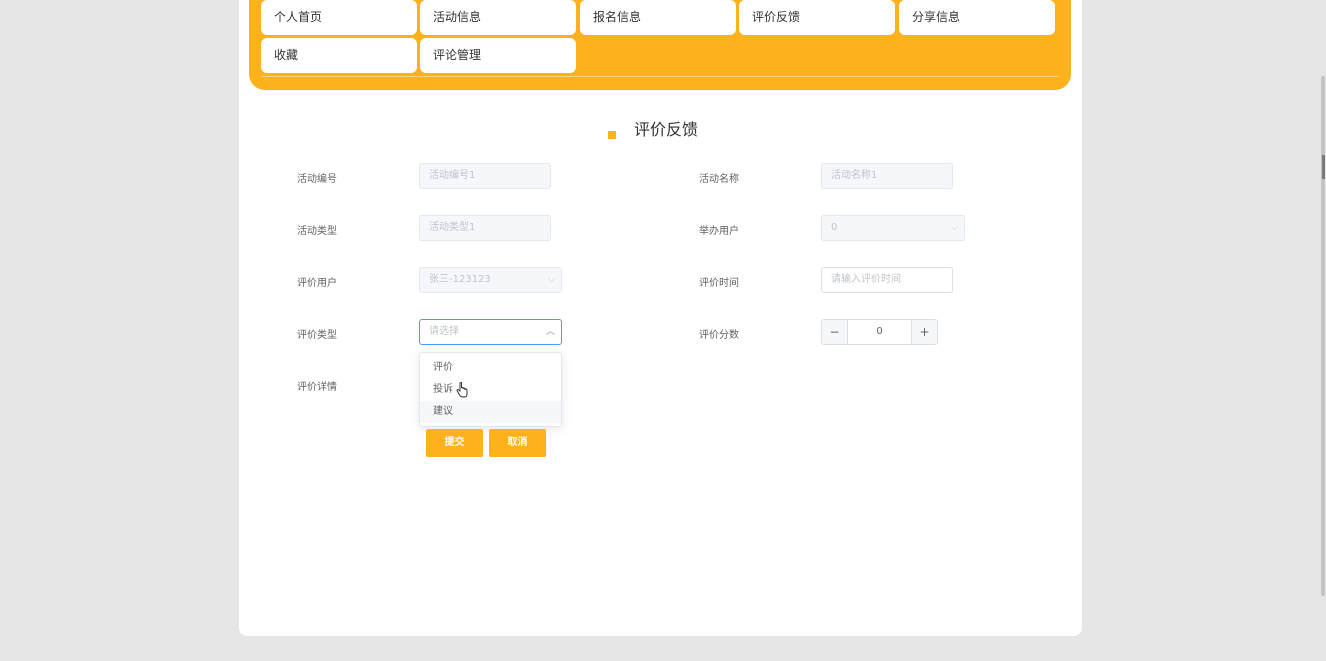 The image size is (1326, 661). Describe the element at coordinates (485, 176) in the screenshot. I see `activity-no-field: 活动编号1` at that location.